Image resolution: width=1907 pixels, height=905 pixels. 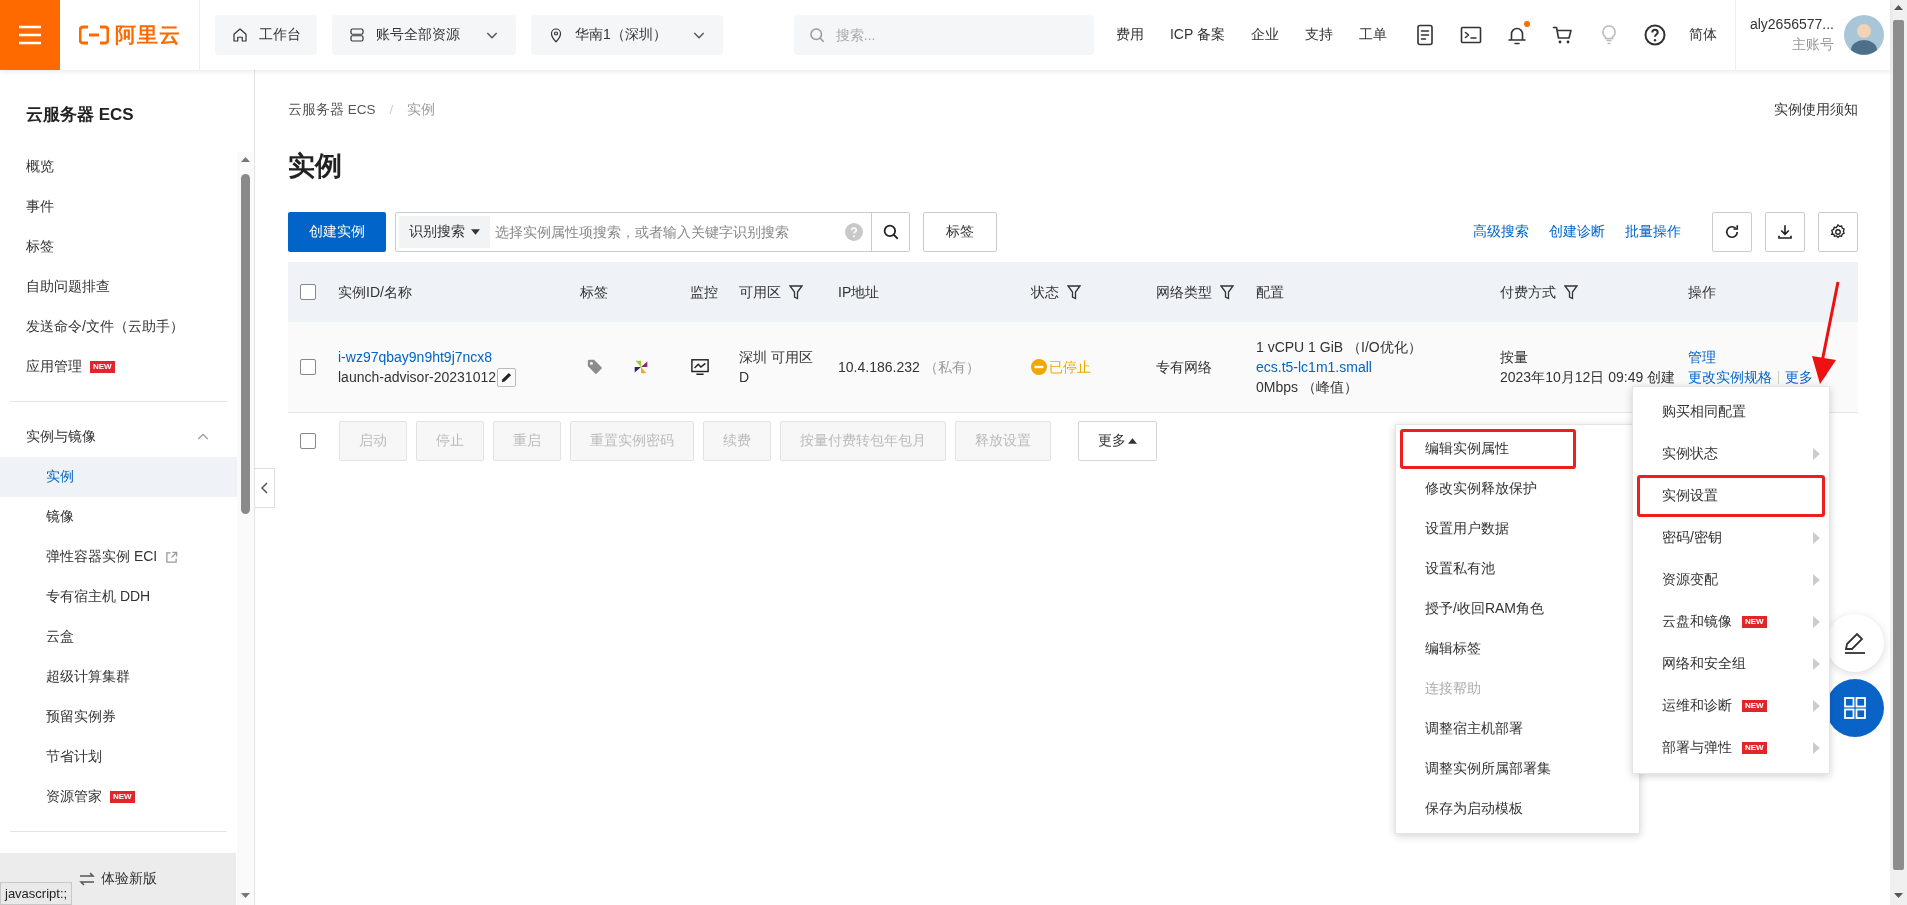 What do you see at coordinates (760, 292) in the screenshot?
I see `column-header: 可用区` at bounding box center [760, 292].